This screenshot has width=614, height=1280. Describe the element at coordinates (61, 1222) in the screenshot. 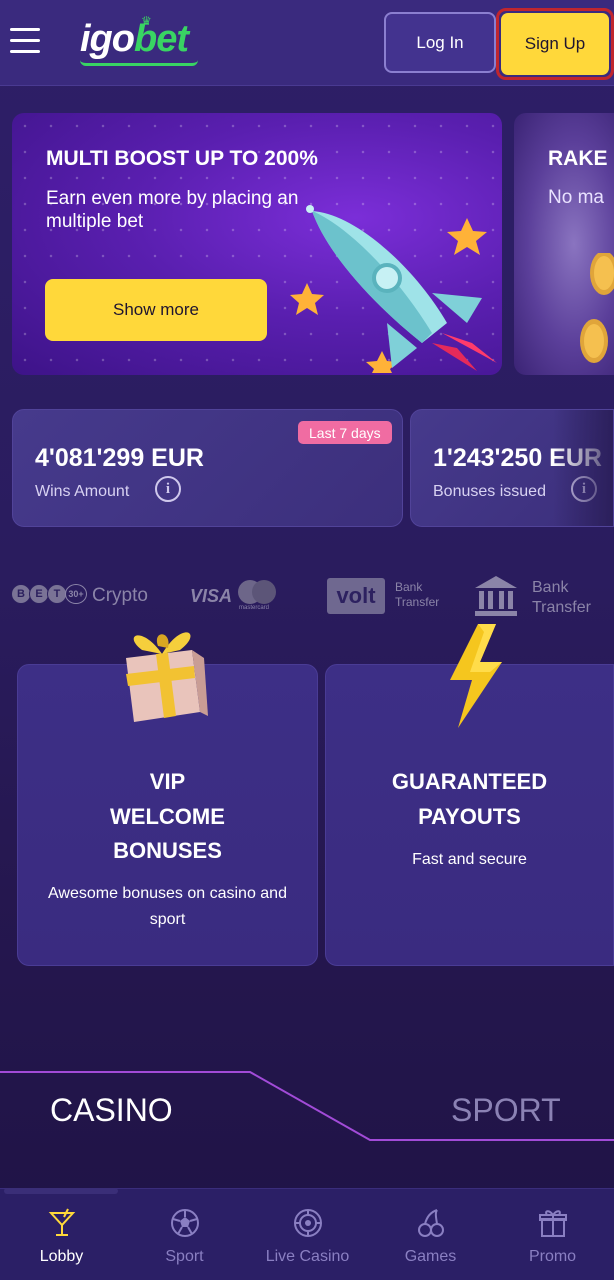

I see `cocktail-icon` at that location.